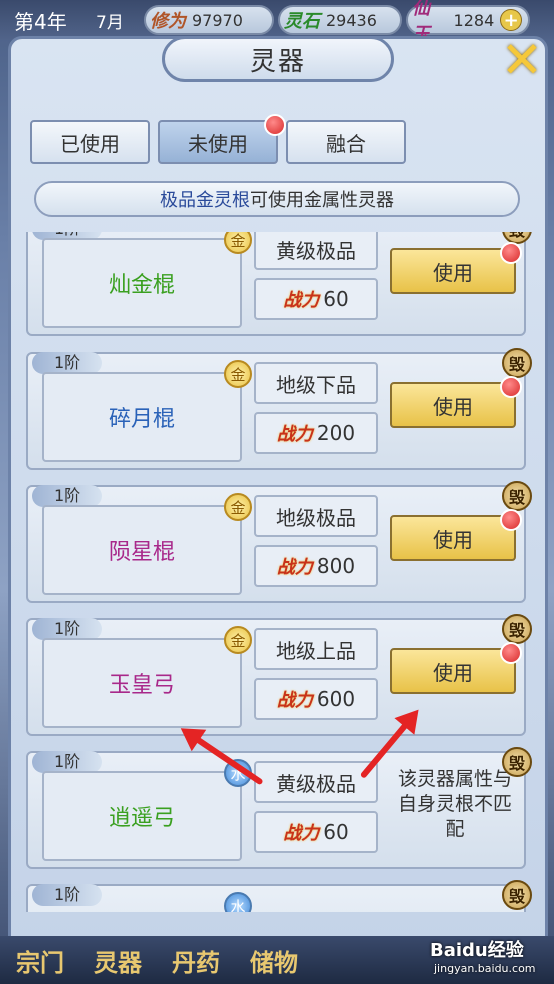 The height and width of the screenshot is (984, 554). I want to click on item-grade: 地级极品, so click(316, 516).